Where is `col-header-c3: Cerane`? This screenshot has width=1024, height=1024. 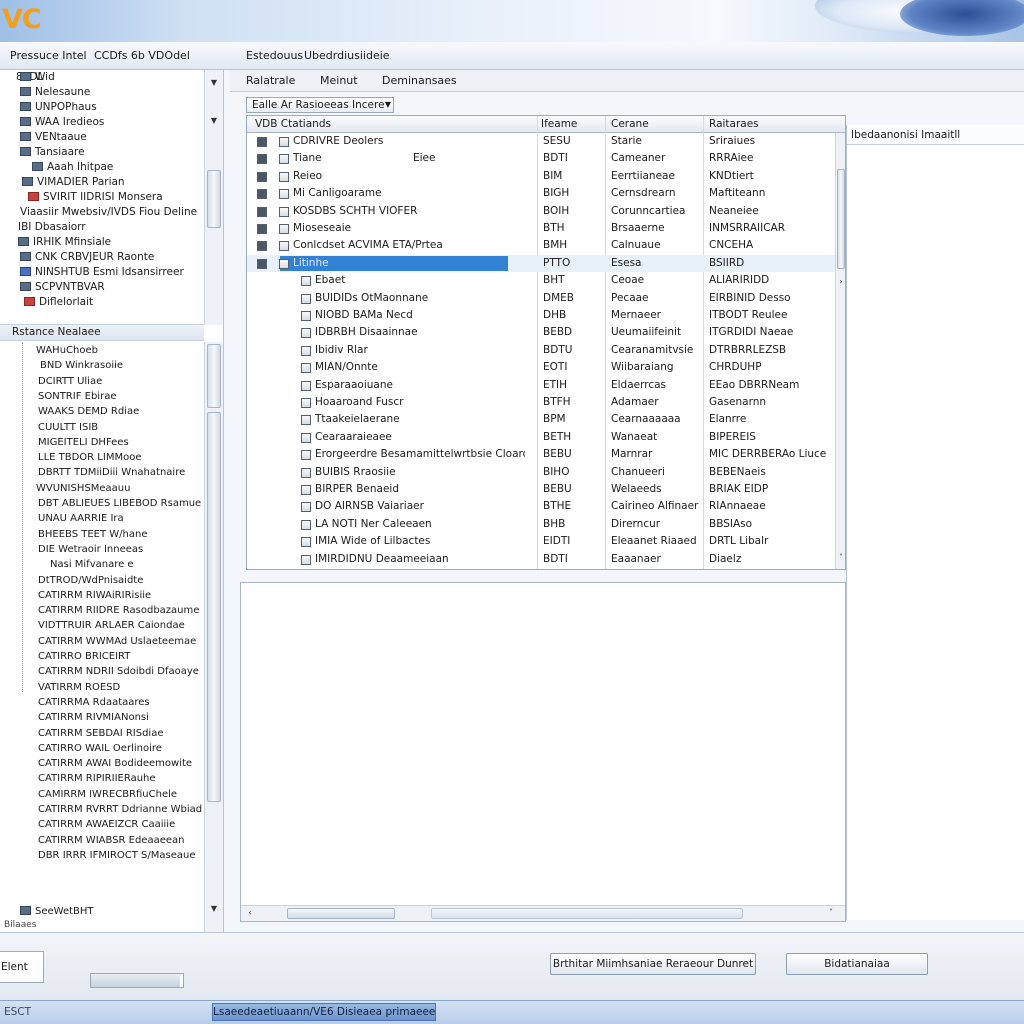
col-header-c3: Cerane is located at coordinates (630, 124).